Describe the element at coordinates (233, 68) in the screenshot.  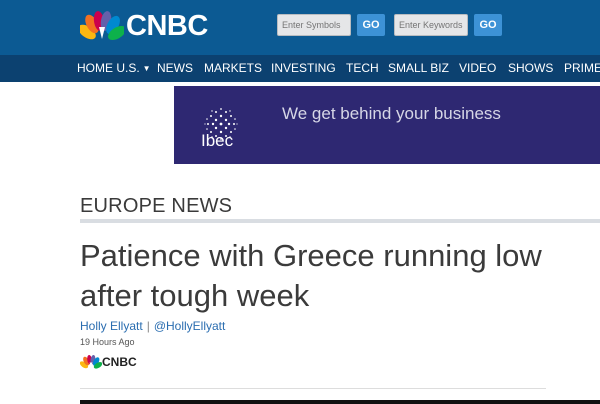
I see `nav-item-markets: MARKETS` at that location.